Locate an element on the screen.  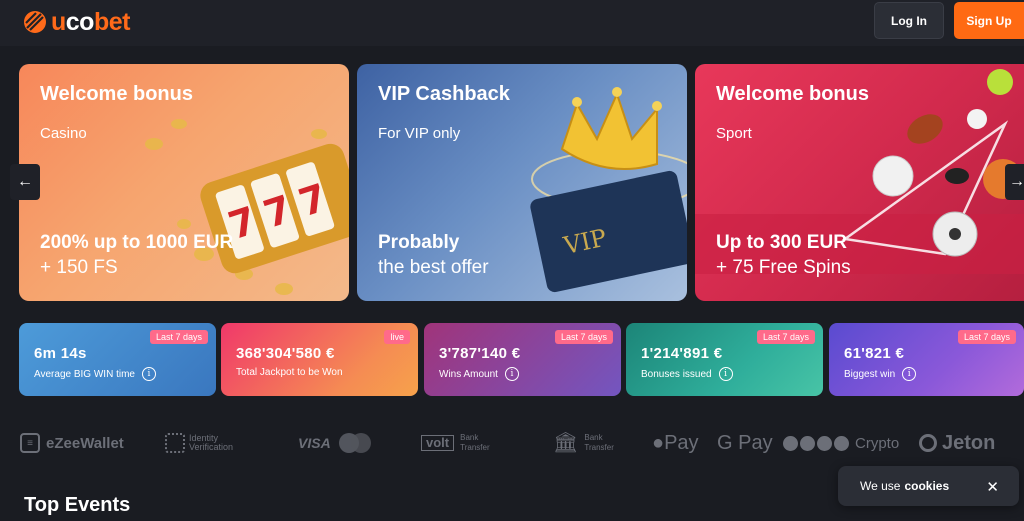
banner-subtitle: Casino is located at coordinates (63, 133).